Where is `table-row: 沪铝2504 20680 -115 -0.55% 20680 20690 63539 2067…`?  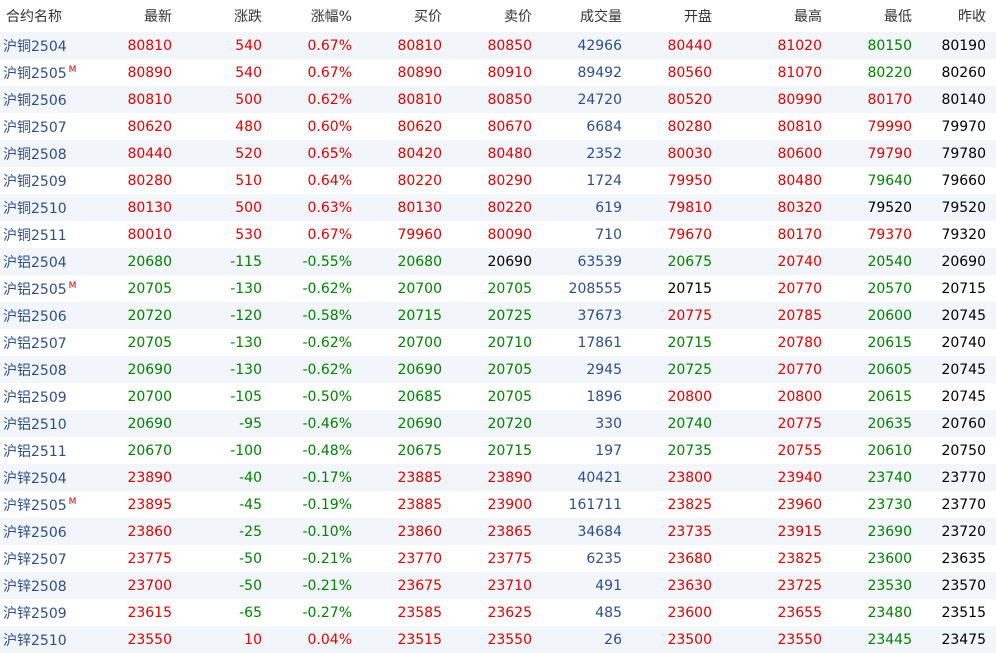
table-row: 沪铝2504 20680 -115 -0.55% 20680 20690 63539 2067… is located at coordinates (498, 261).